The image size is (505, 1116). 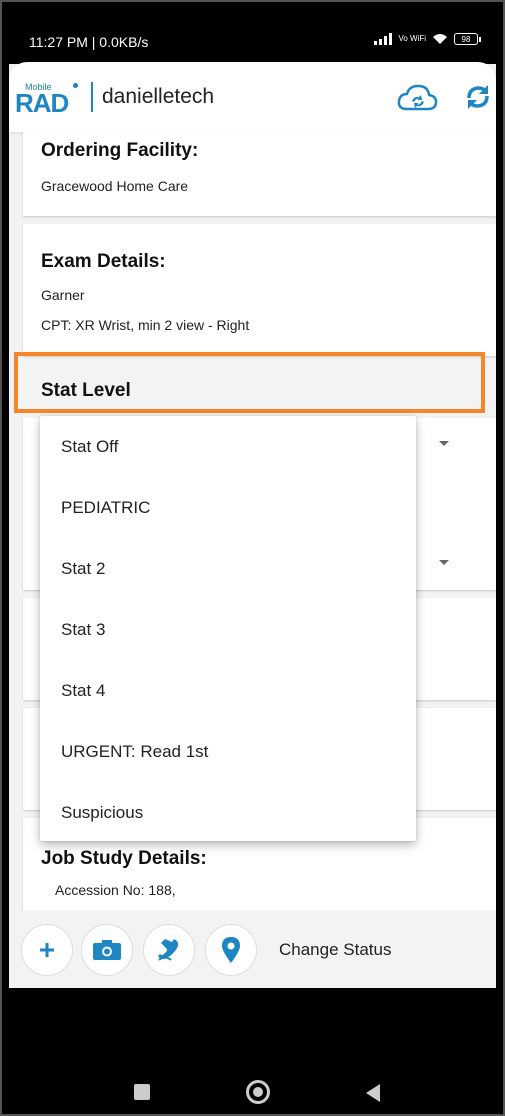 I want to click on battery-icon: 98, so click(x=467, y=39).